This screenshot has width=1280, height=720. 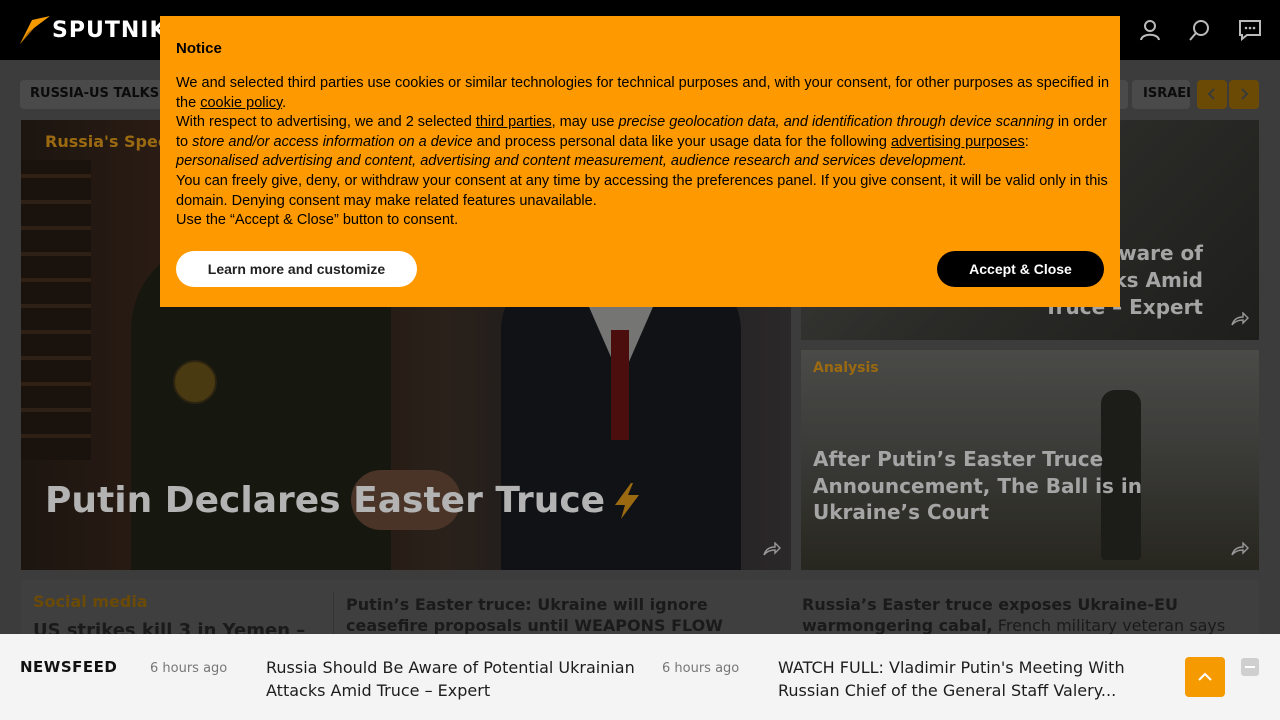 What do you see at coordinates (1020, 269) in the screenshot?
I see `accept-close-button: Accept & Close` at bounding box center [1020, 269].